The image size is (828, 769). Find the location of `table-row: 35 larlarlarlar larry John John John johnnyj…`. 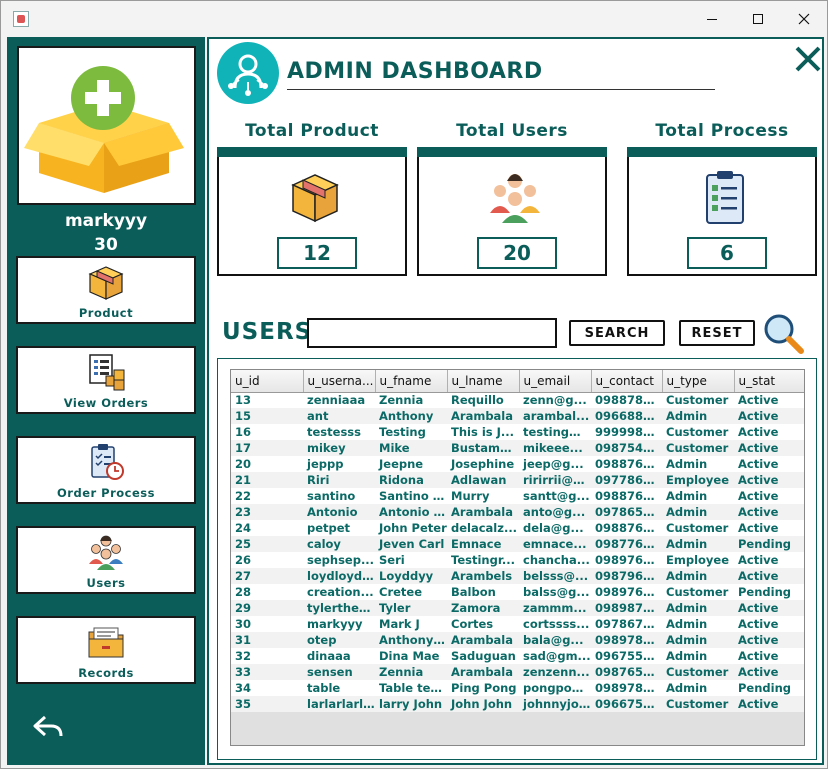

table-row: 35 larlarlarlar larry John John John johnnyj… is located at coordinates (517, 704).